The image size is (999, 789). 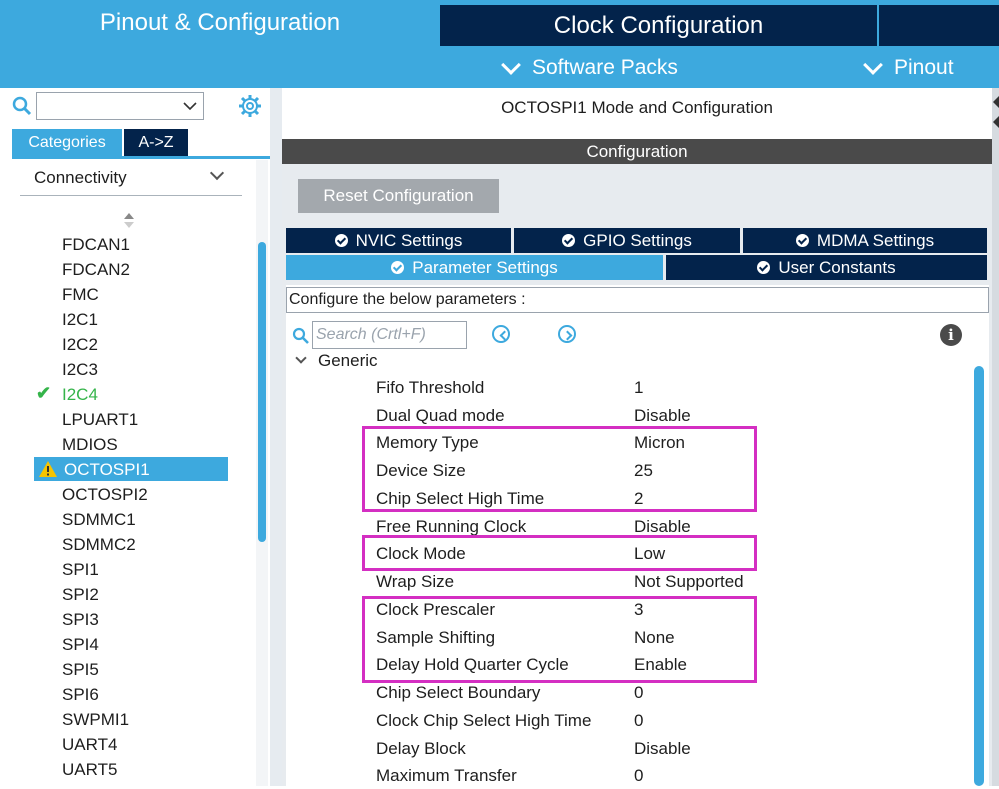 What do you see at coordinates (80, 569) in the screenshot?
I see `sidebar-item-spi1: SPI1` at bounding box center [80, 569].